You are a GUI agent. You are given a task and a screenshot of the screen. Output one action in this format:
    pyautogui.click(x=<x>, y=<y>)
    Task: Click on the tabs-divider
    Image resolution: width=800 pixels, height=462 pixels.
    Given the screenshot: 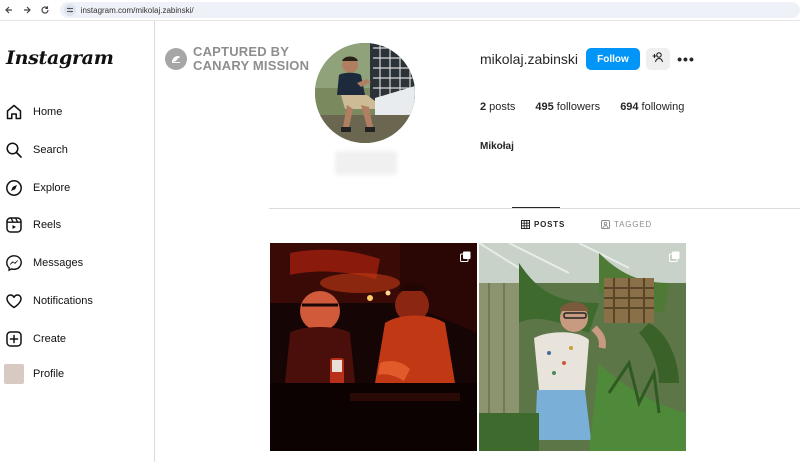 What is the action you would take?
    pyautogui.click(x=534, y=208)
    